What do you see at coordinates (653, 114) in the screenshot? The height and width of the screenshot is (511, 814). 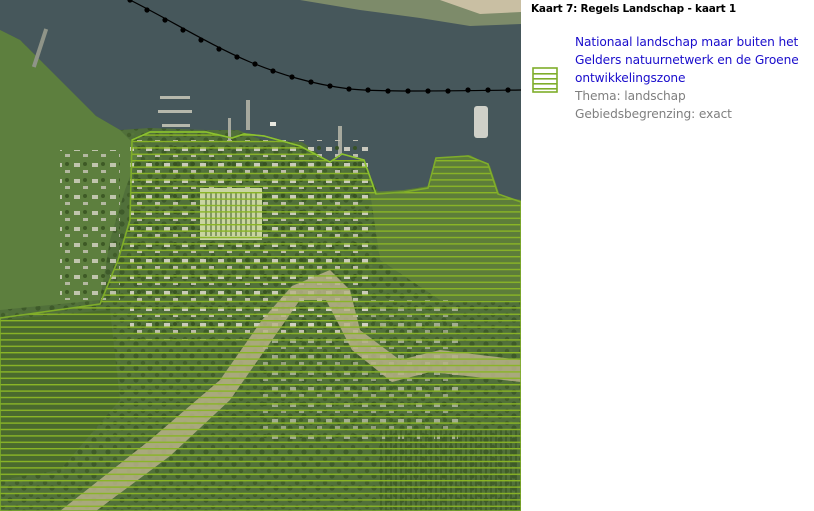 I see `legend-item-boundary: Gebiedsbegrenzing: exact` at bounding box center [653, 114].